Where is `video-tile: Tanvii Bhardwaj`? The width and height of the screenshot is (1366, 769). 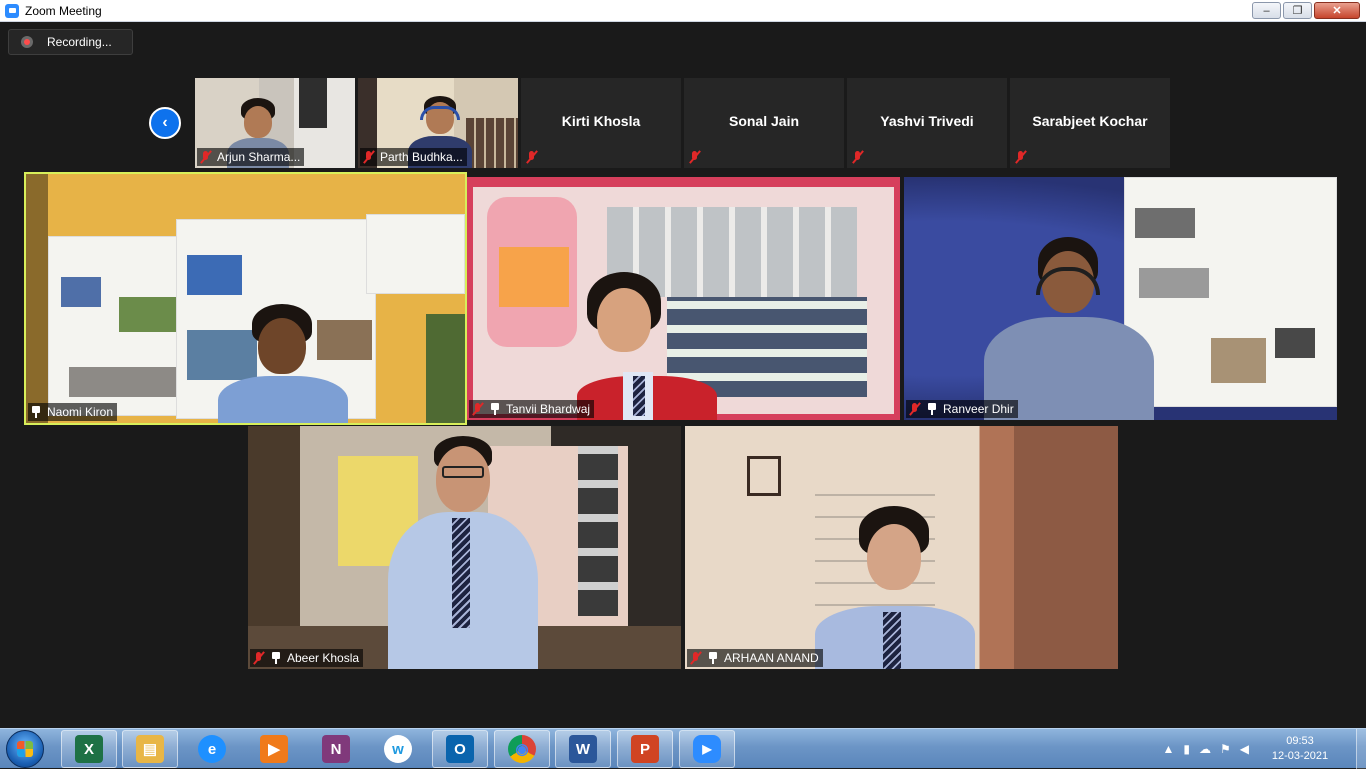 video-tile: Tanvii Bhardwaj is located at coordinates (683, 298).